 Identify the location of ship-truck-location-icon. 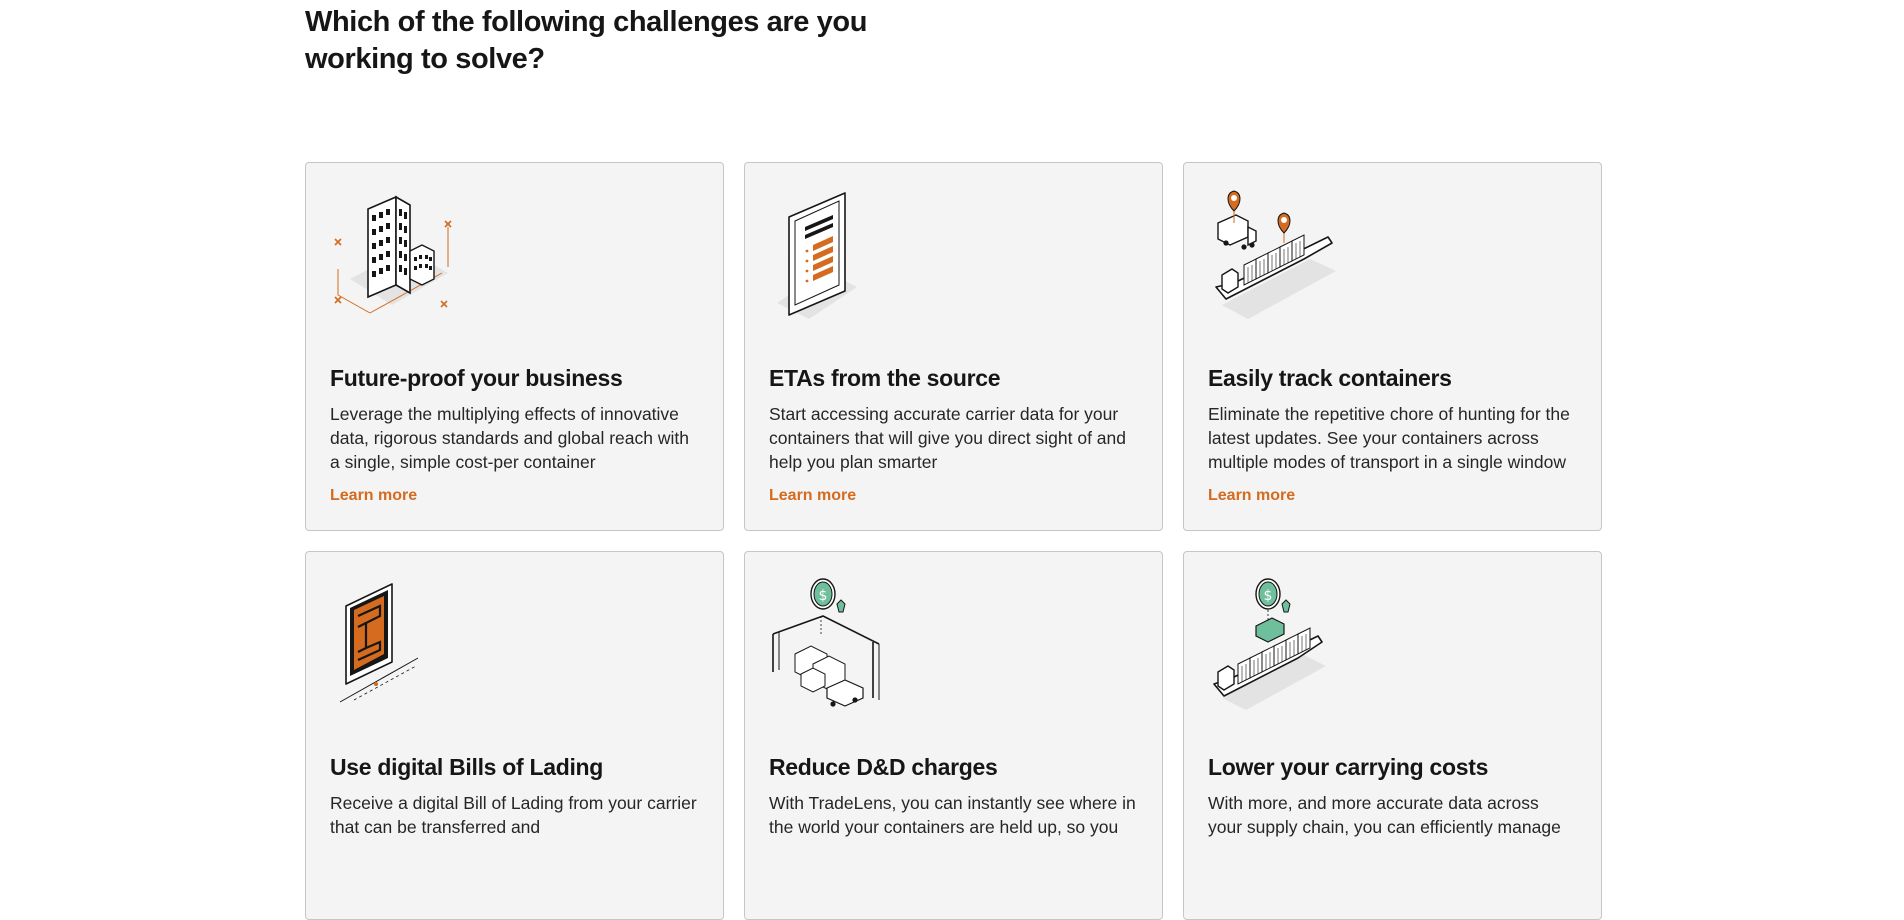
(1275, 254).